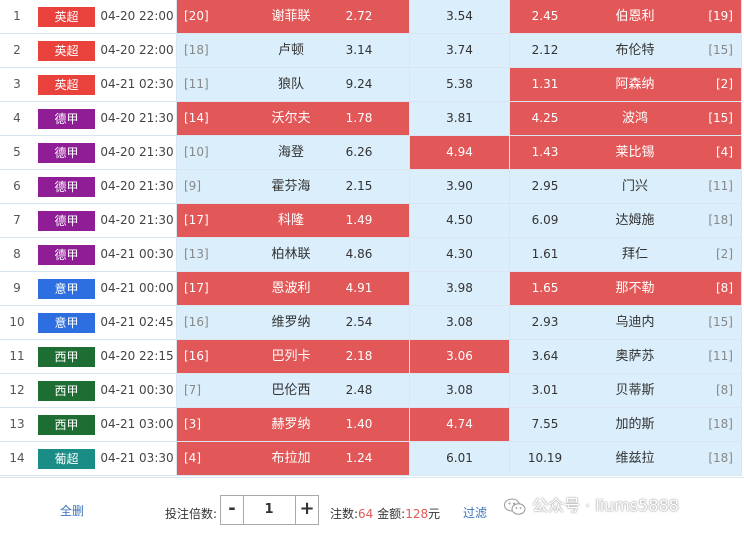 This screenshot has height=535, width=744. I want to click on match-time: 04-20 21:30, so click(137, 119).